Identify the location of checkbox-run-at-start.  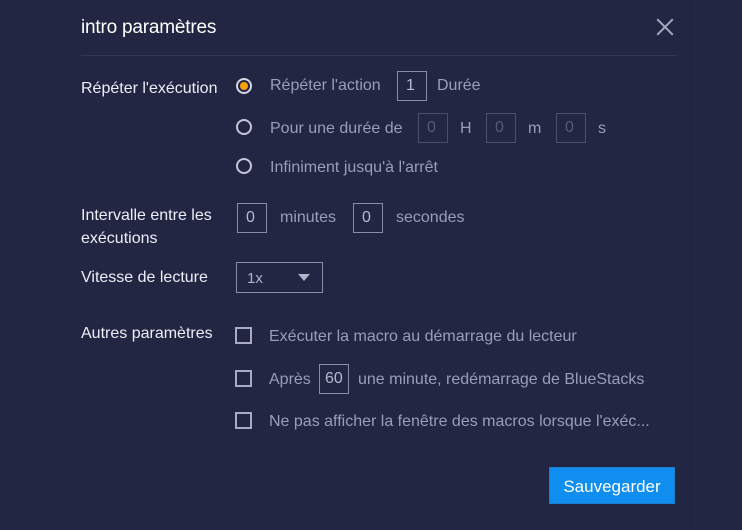
(243, 335).